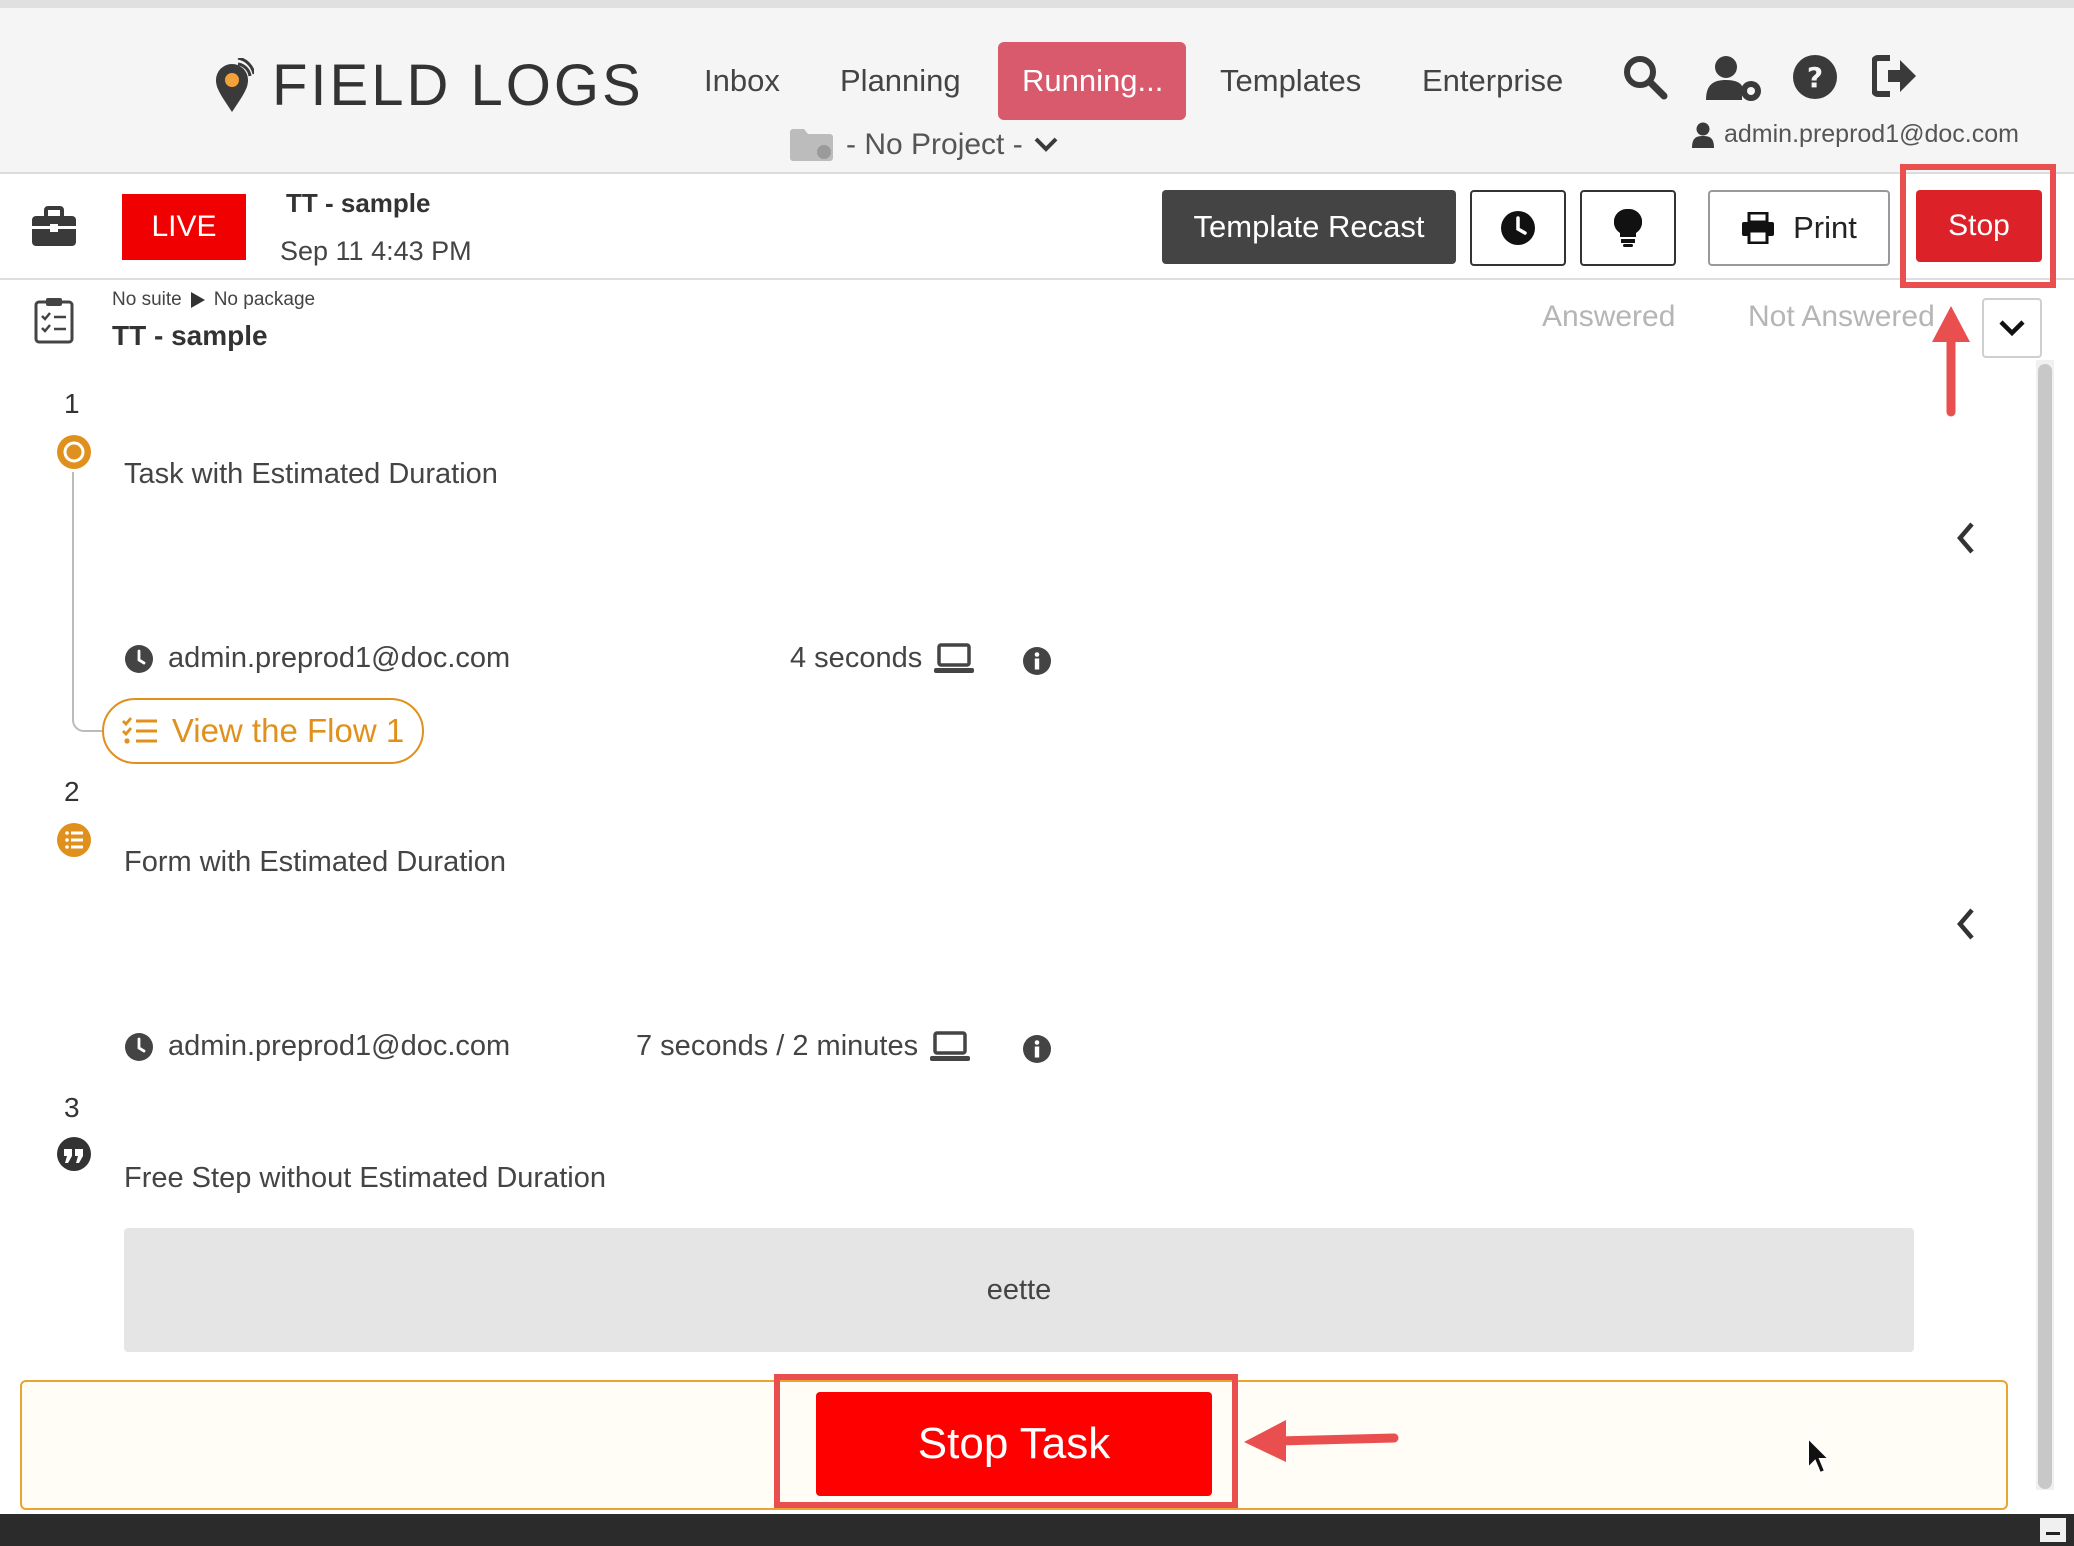  I want to click on filter-answered: Answered, so click(1608, 317).